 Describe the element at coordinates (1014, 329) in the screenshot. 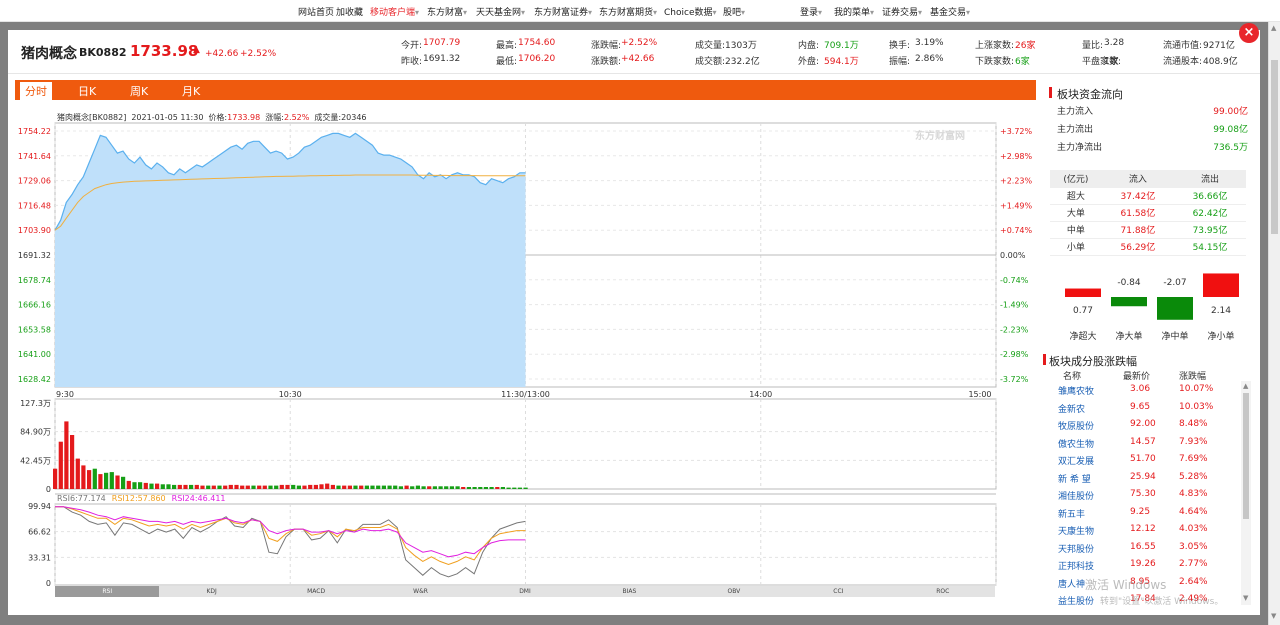

I see `pct-tick-label: -2.23%` at that location.